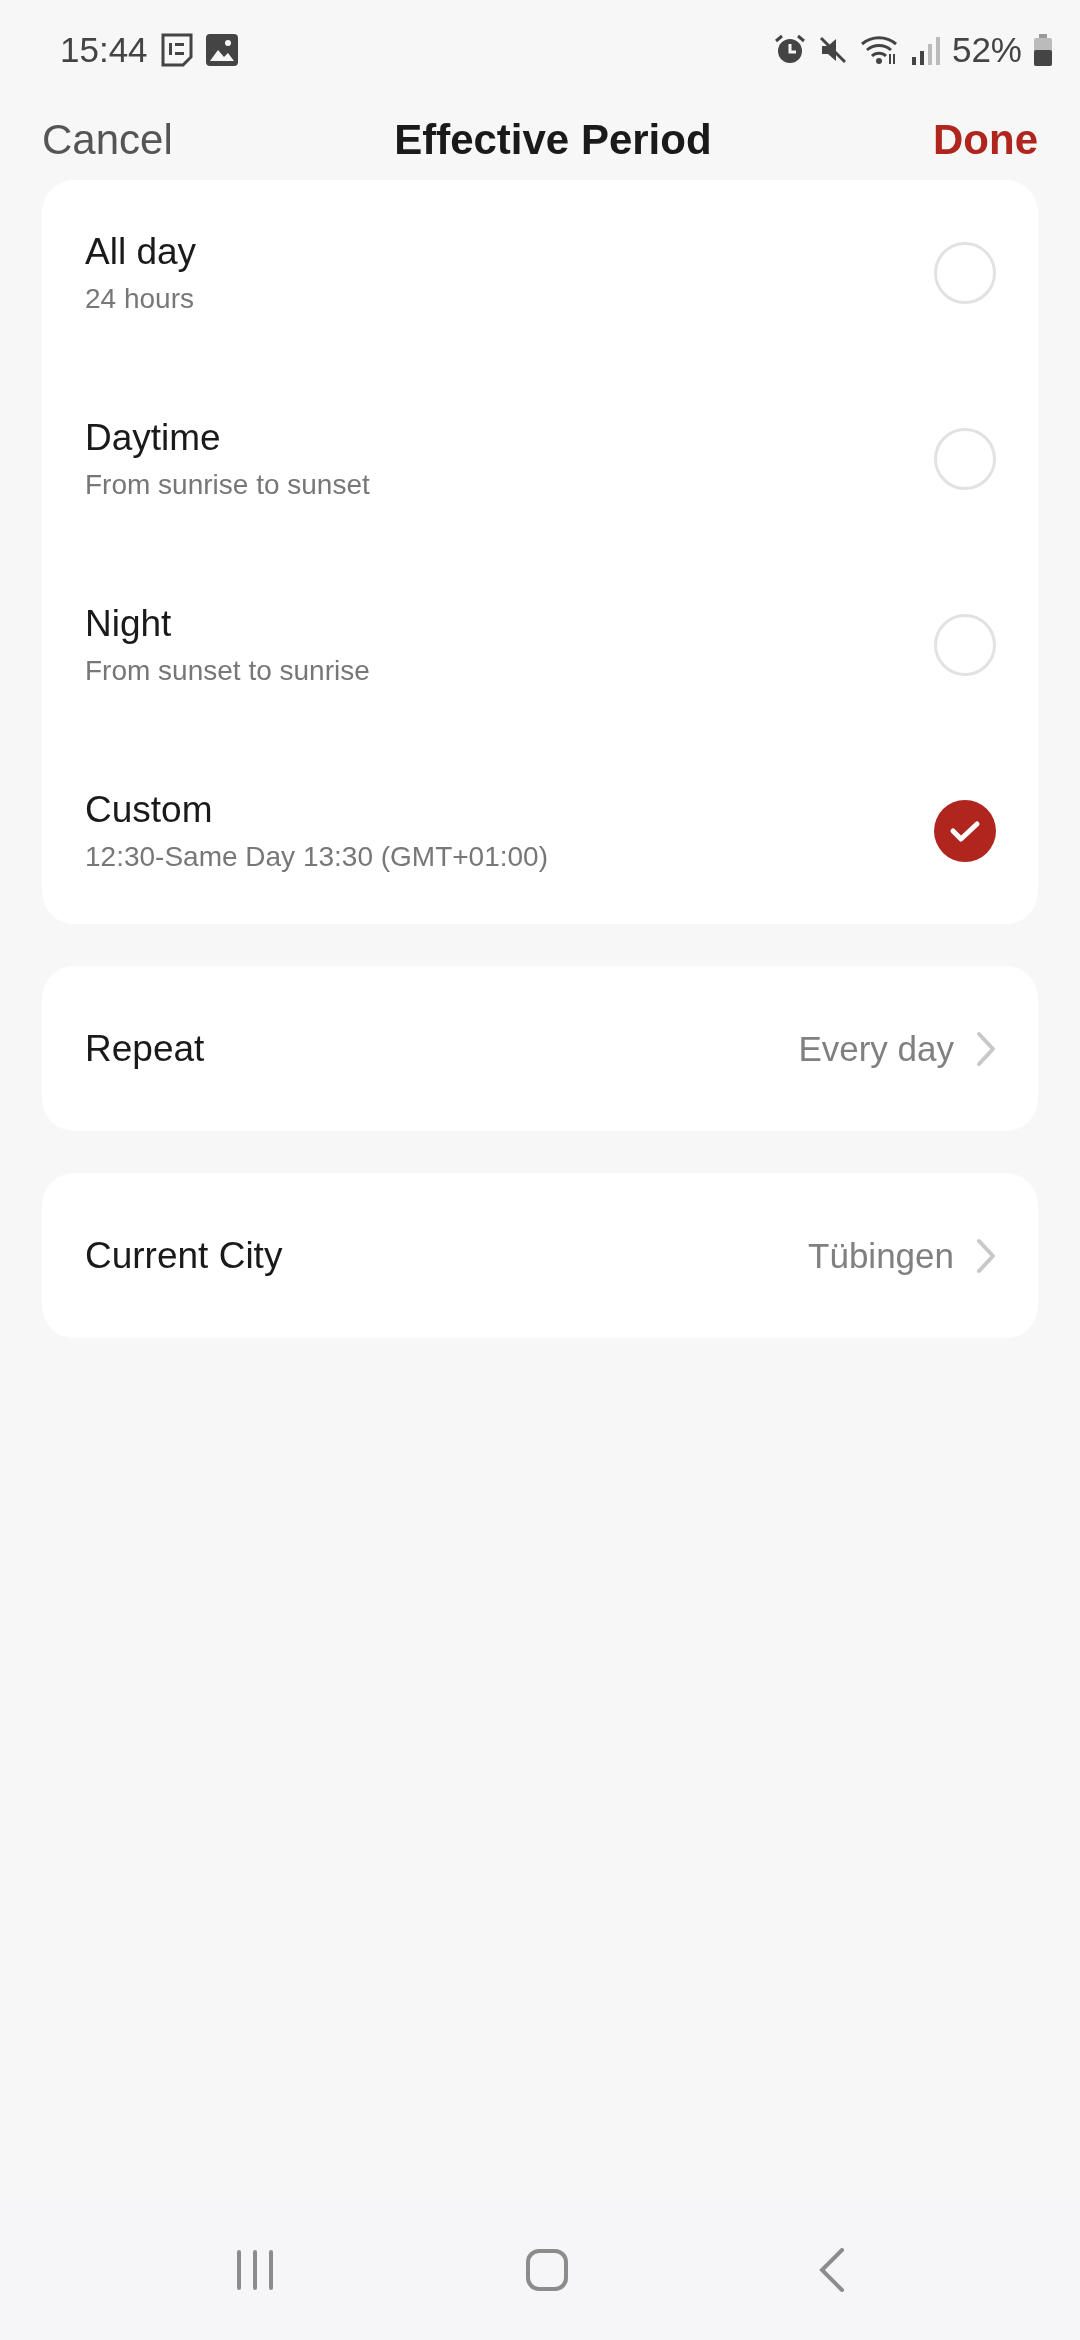 The width and height of the screenshot is (1080, 2340). Describe the element at coordinates (540, 645) in the screenshot. I see `period-option: Night From sunset to sunrise` at that location.